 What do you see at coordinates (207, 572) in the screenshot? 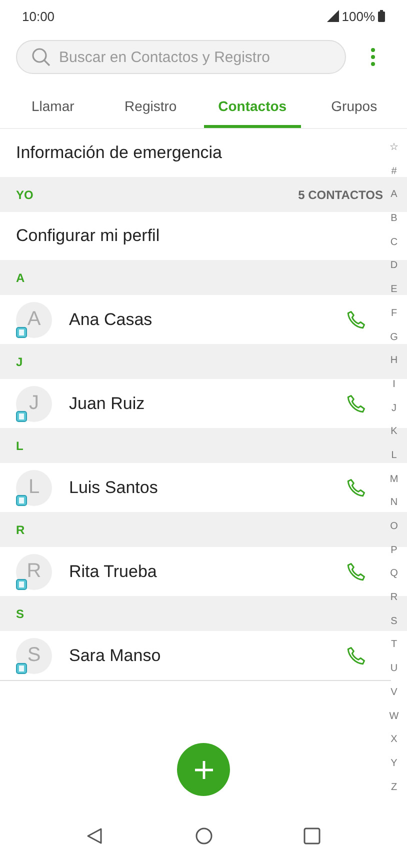
I see `contact-name: Rita Trueba` at bounding box center [207, 572].